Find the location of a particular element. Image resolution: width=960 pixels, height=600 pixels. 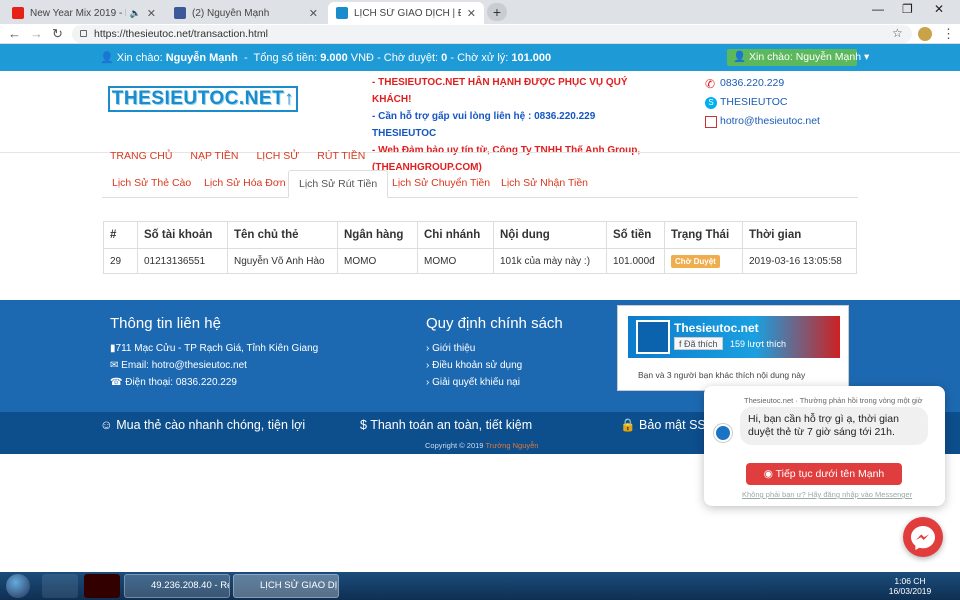

chat-page-avatar is located at coordinates (723, 433).